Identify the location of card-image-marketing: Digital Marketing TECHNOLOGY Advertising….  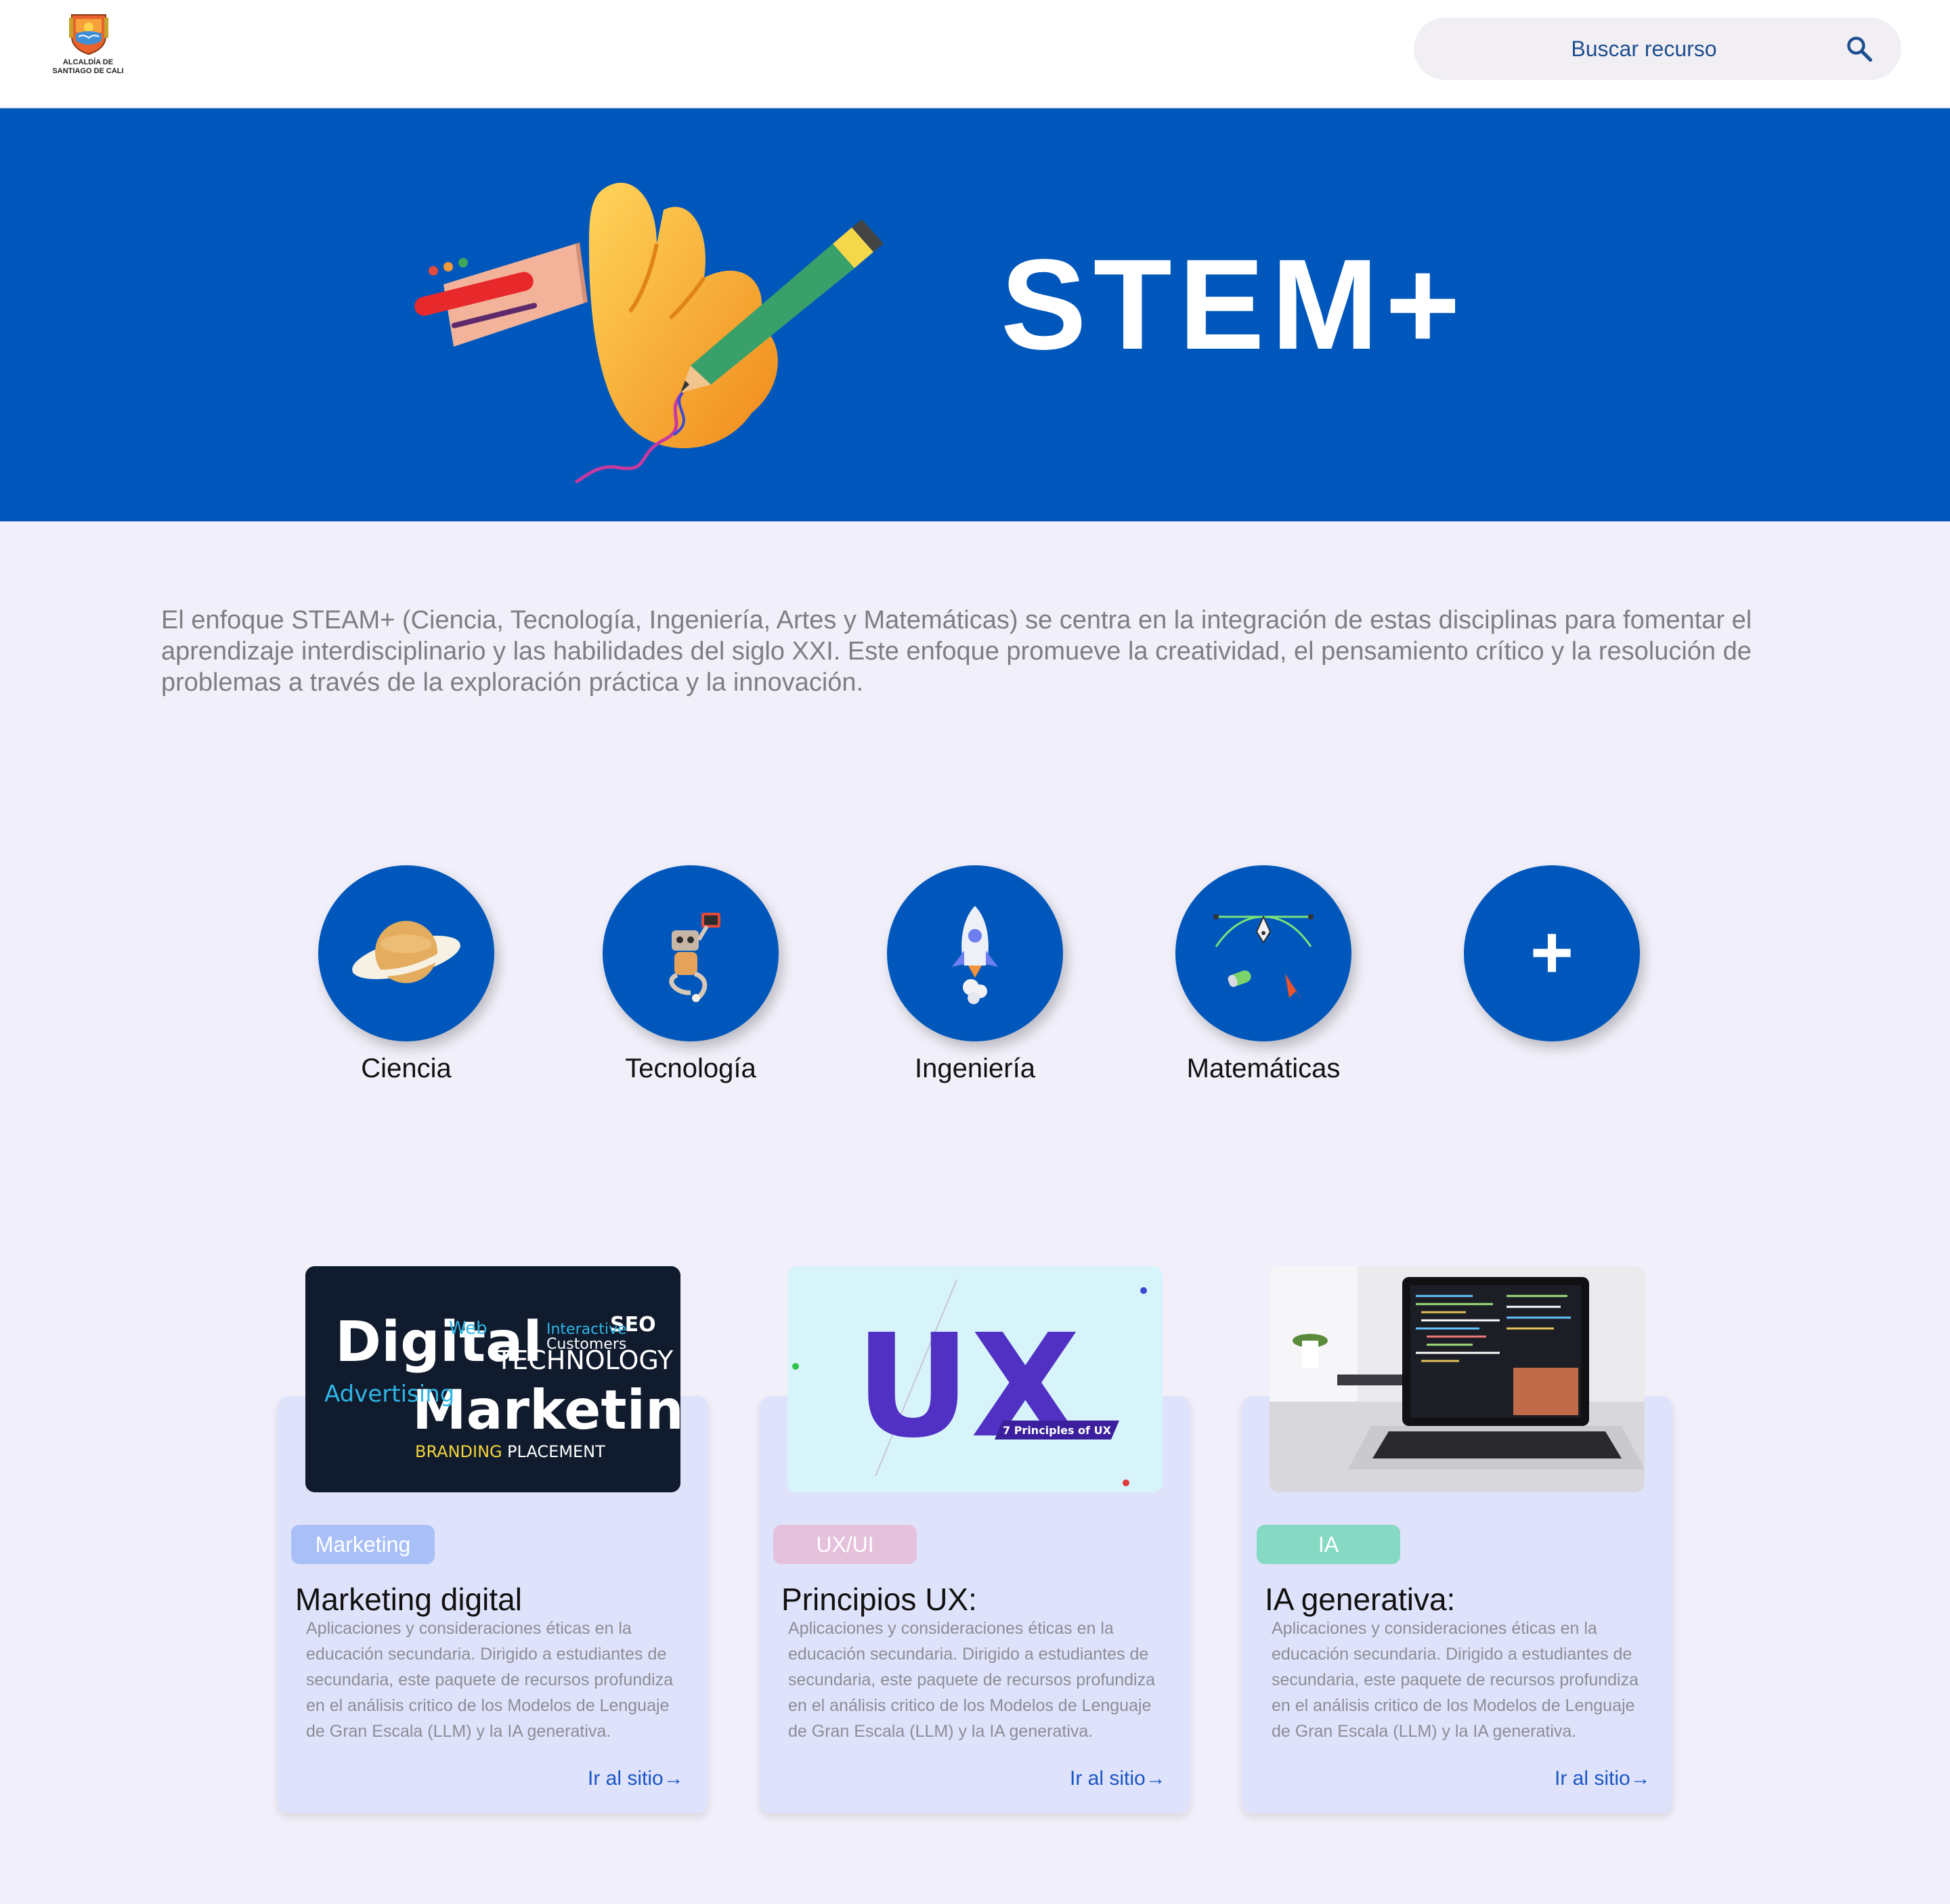
(493, 1379).